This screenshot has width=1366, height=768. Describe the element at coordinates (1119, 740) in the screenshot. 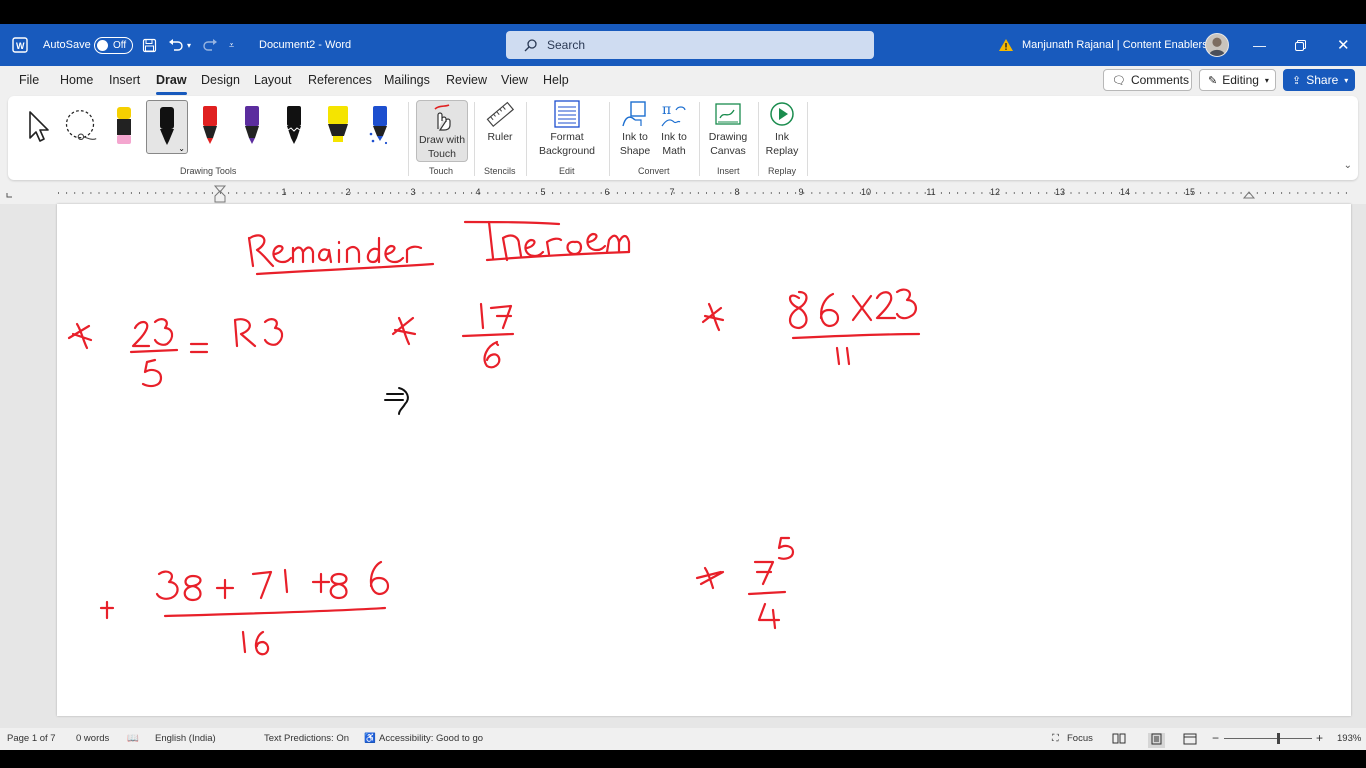

I see `read-mode-icon` at that location.